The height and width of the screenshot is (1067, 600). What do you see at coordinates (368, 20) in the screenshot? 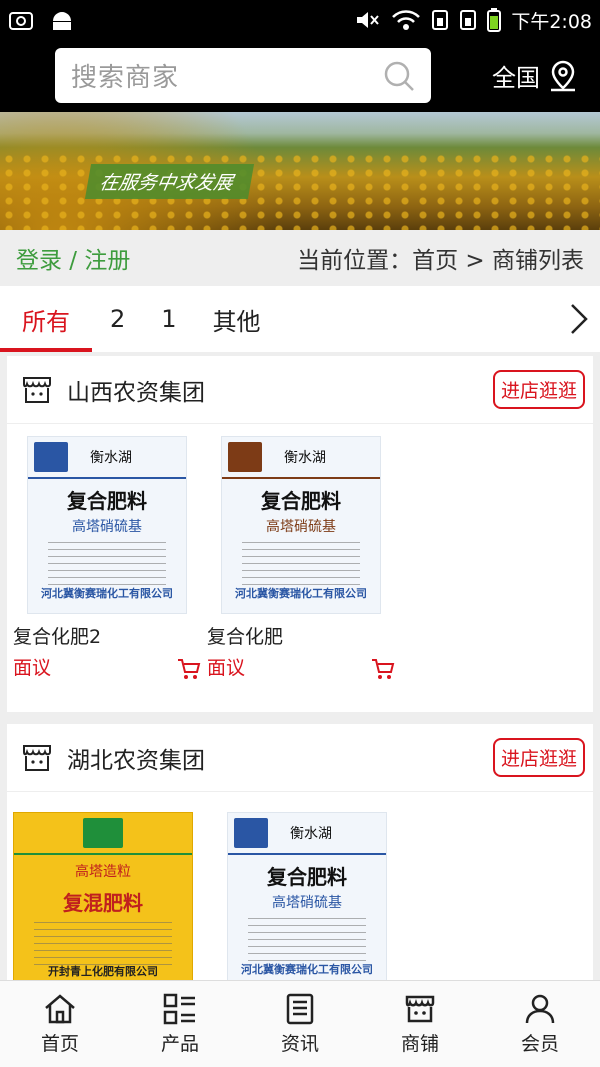
I see `mute-icon` at bounding box center [368, 20].